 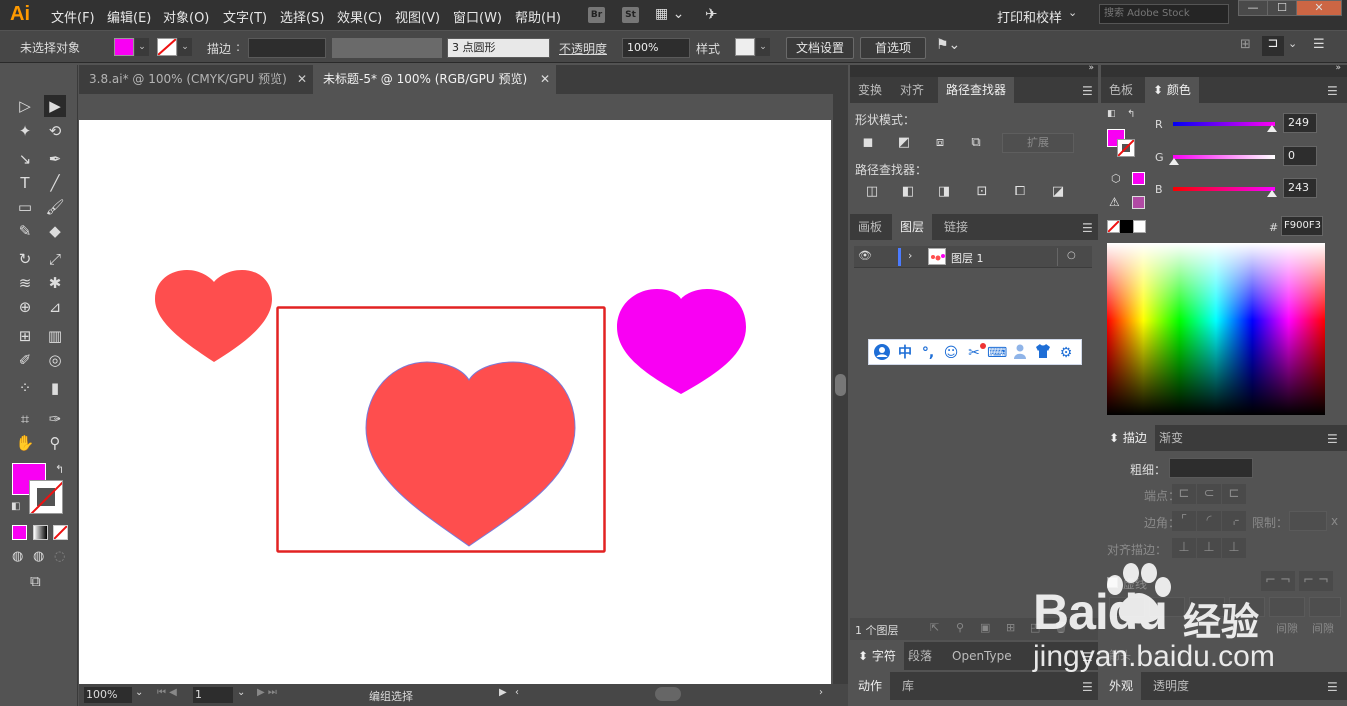 I want to click on first-artboard-icon: ⏮ ◀, so click(x=167, y=692).